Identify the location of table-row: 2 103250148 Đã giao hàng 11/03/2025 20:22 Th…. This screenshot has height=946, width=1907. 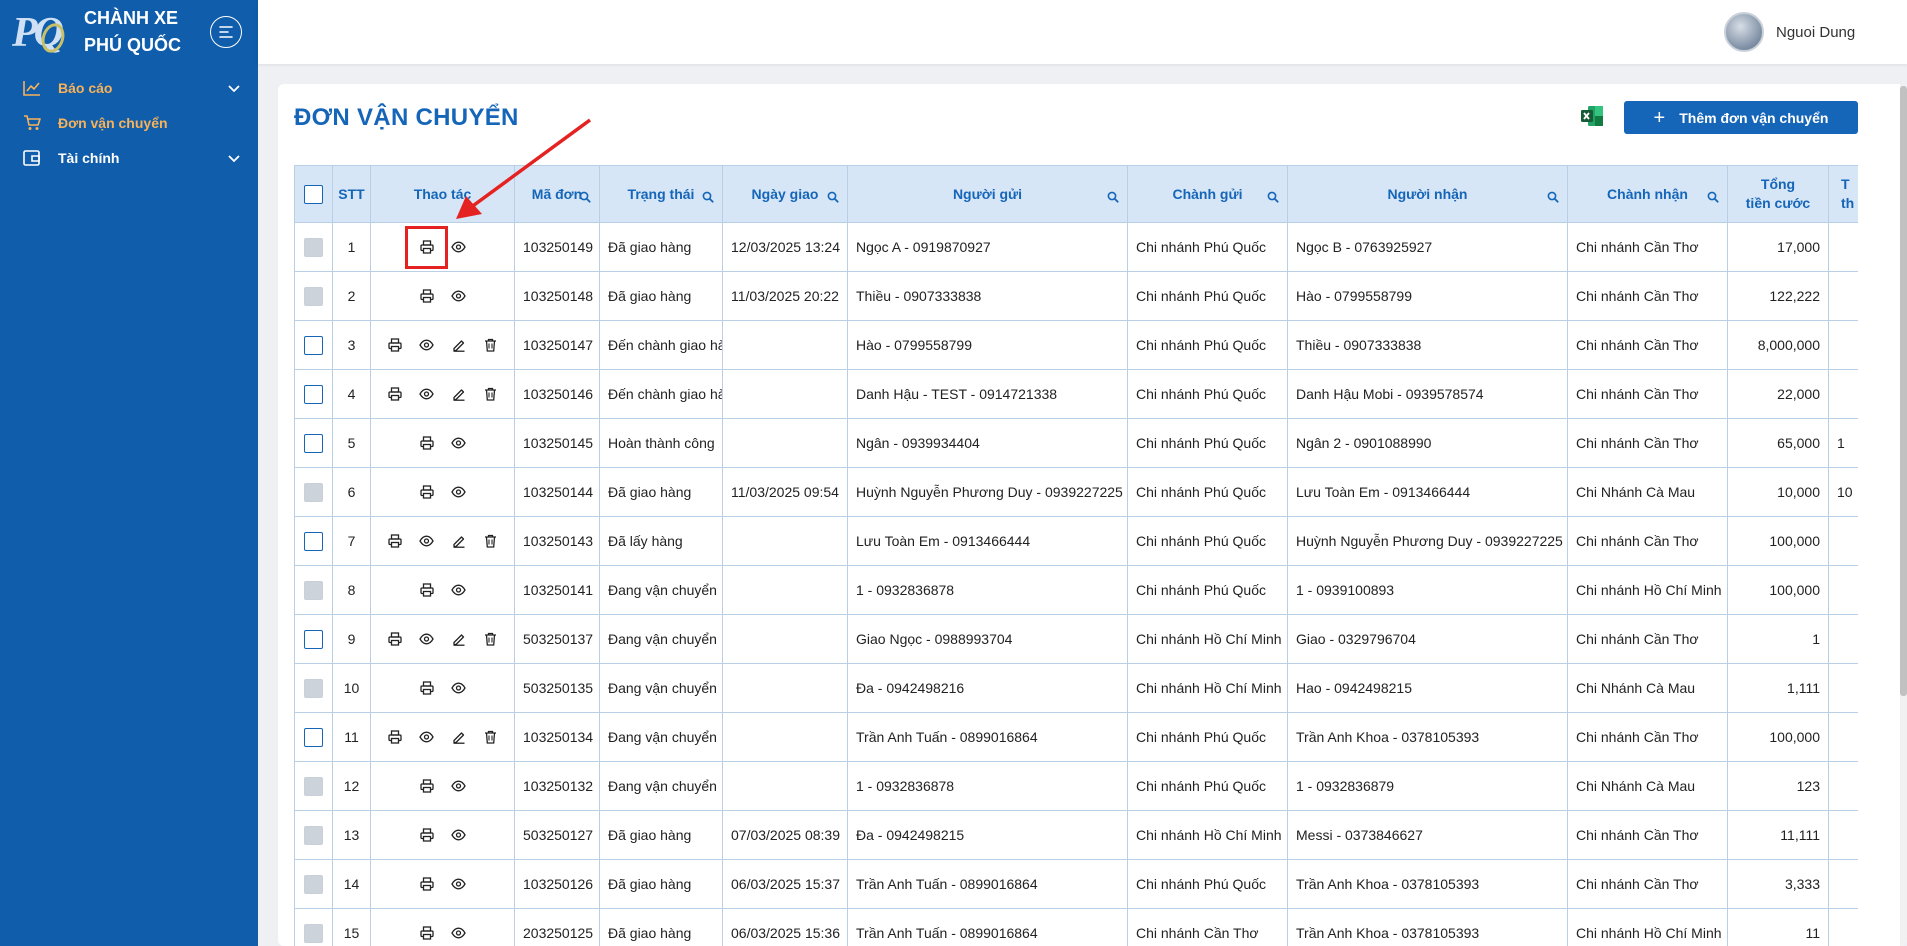
(1076, 296).